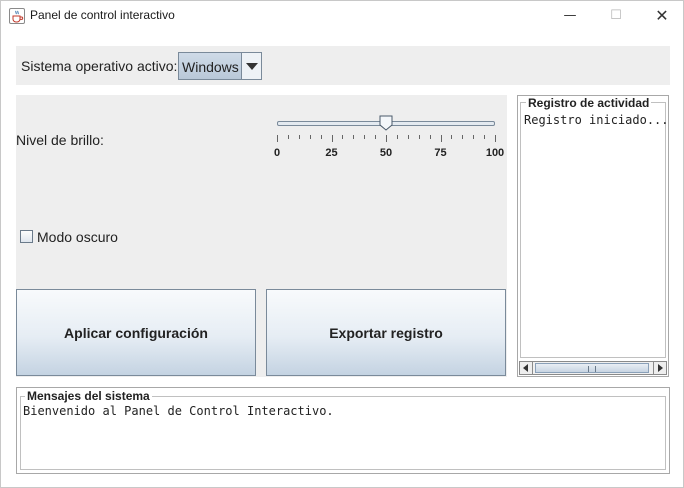 The image size is (684, 488). I want to click on os-label: Sistema operativo activo:, so click(99, 66).